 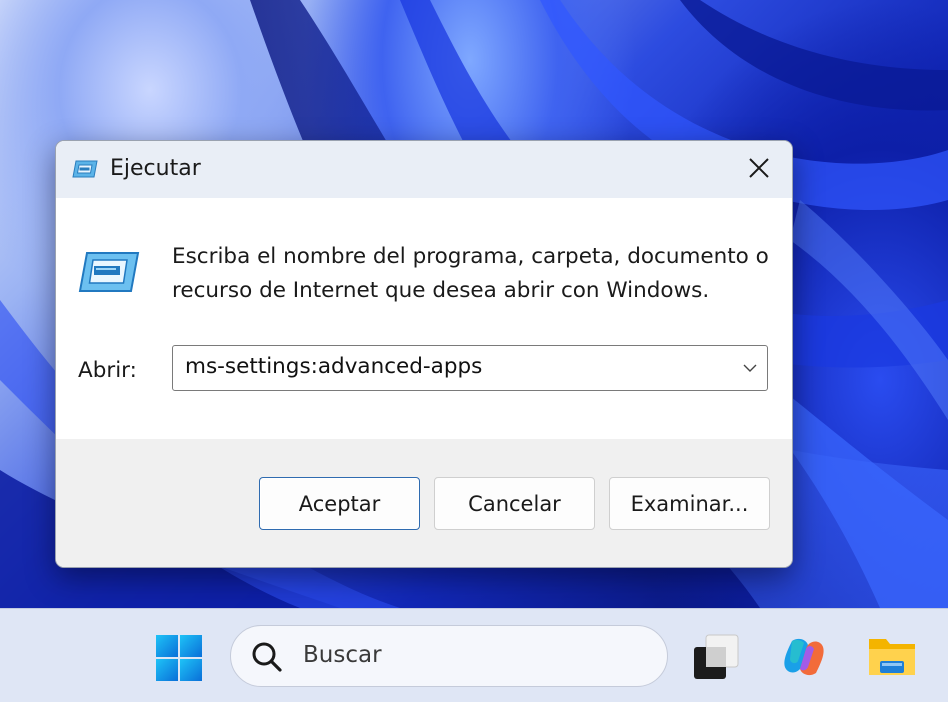 What do you see at coordinates (155, 168) in the screenshot?
I see `dialog-title: Ejecutar` at bounding box center [155, 168].